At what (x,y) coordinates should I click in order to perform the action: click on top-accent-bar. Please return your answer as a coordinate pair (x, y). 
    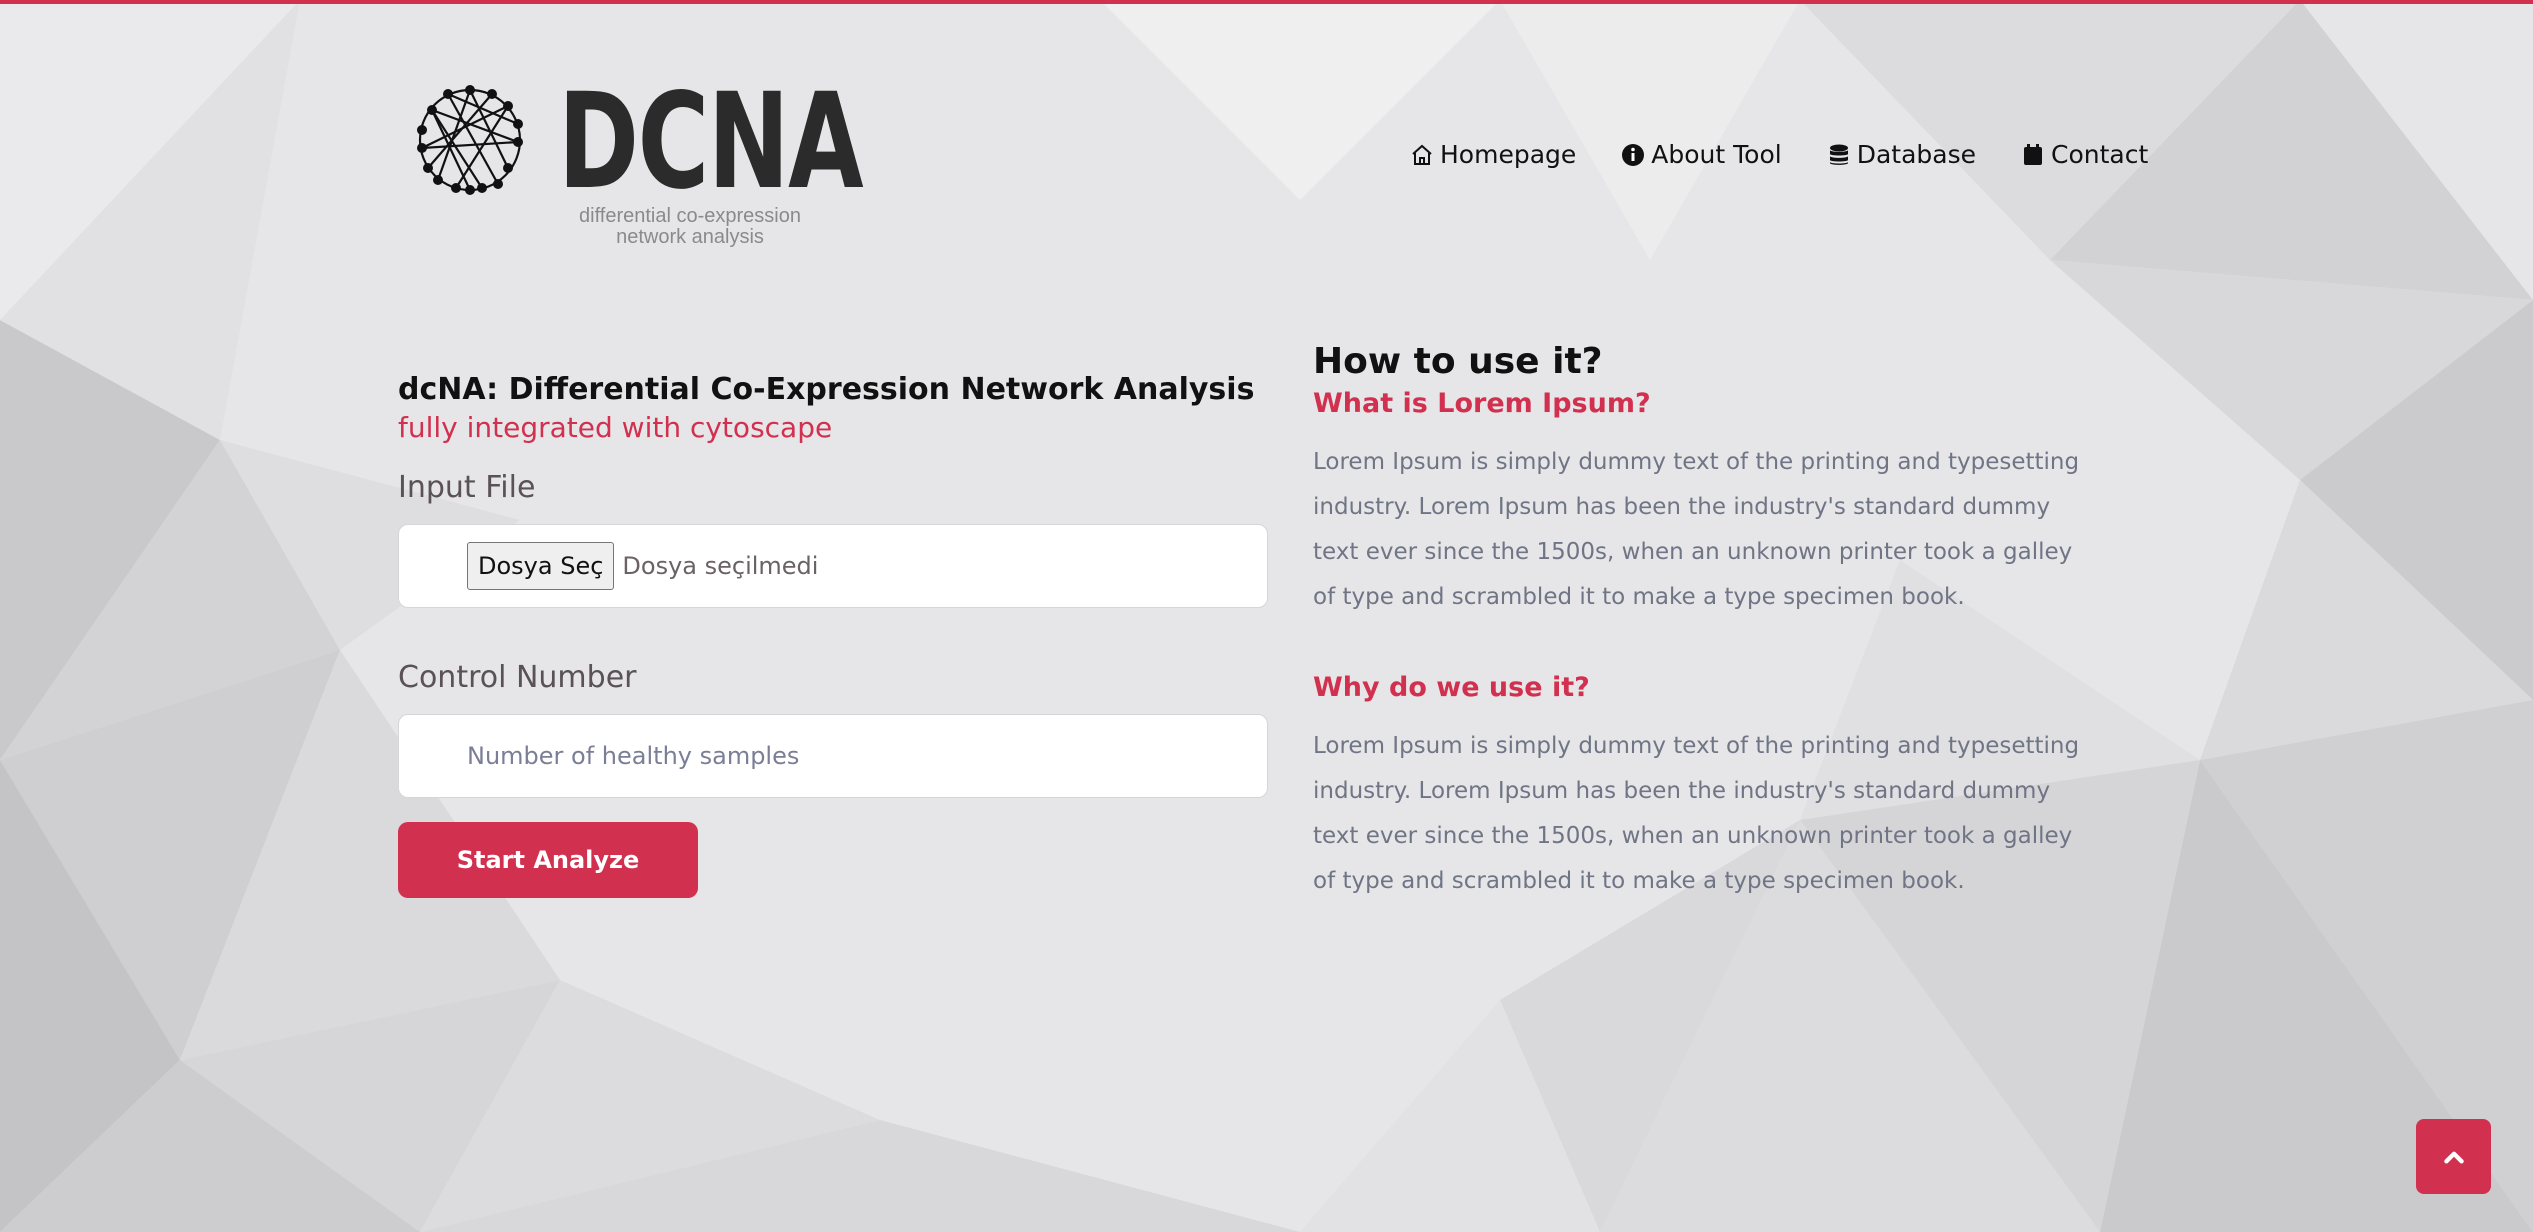
    Looking at the image, I should click on (1266, 2).